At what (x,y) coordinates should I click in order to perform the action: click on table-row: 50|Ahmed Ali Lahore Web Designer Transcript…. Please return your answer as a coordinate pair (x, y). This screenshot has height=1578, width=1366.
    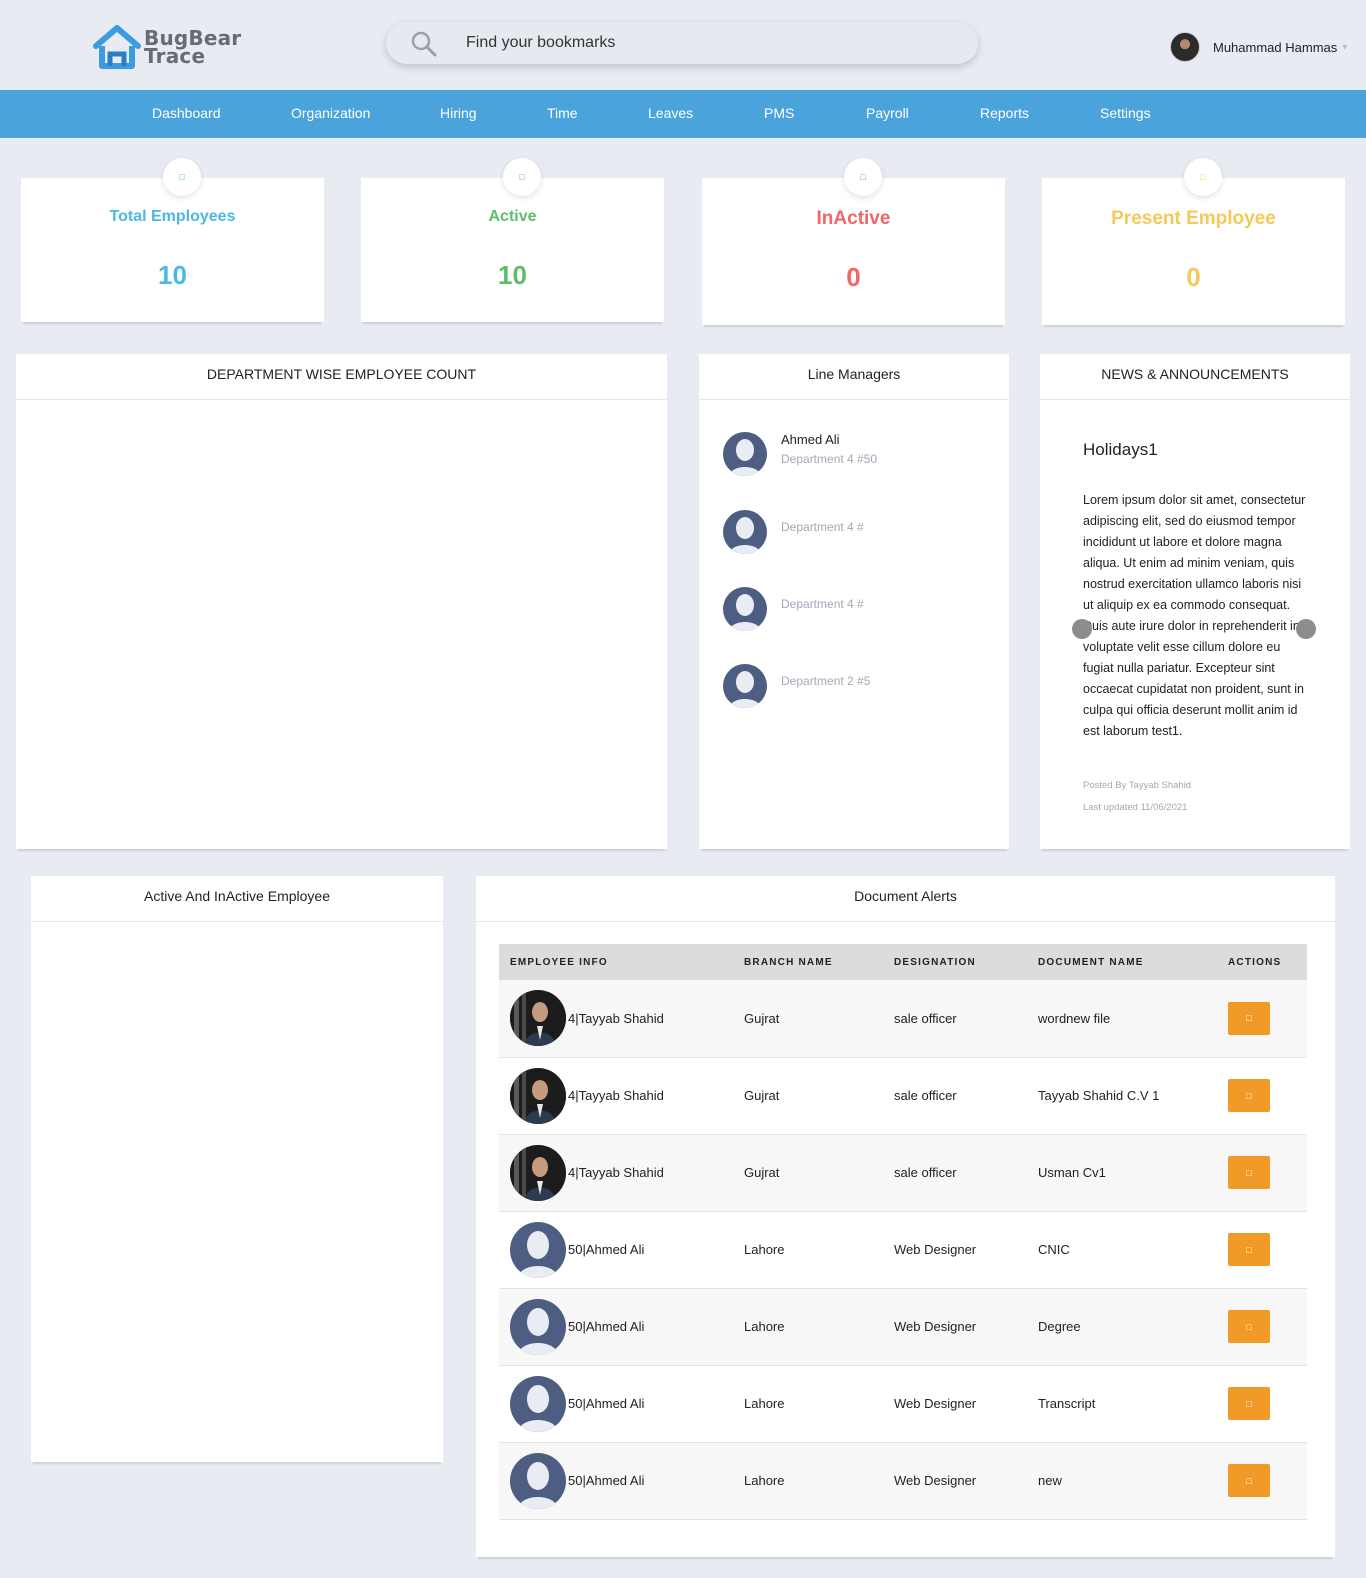
    Looking at the image, I should click on (903, 1404).